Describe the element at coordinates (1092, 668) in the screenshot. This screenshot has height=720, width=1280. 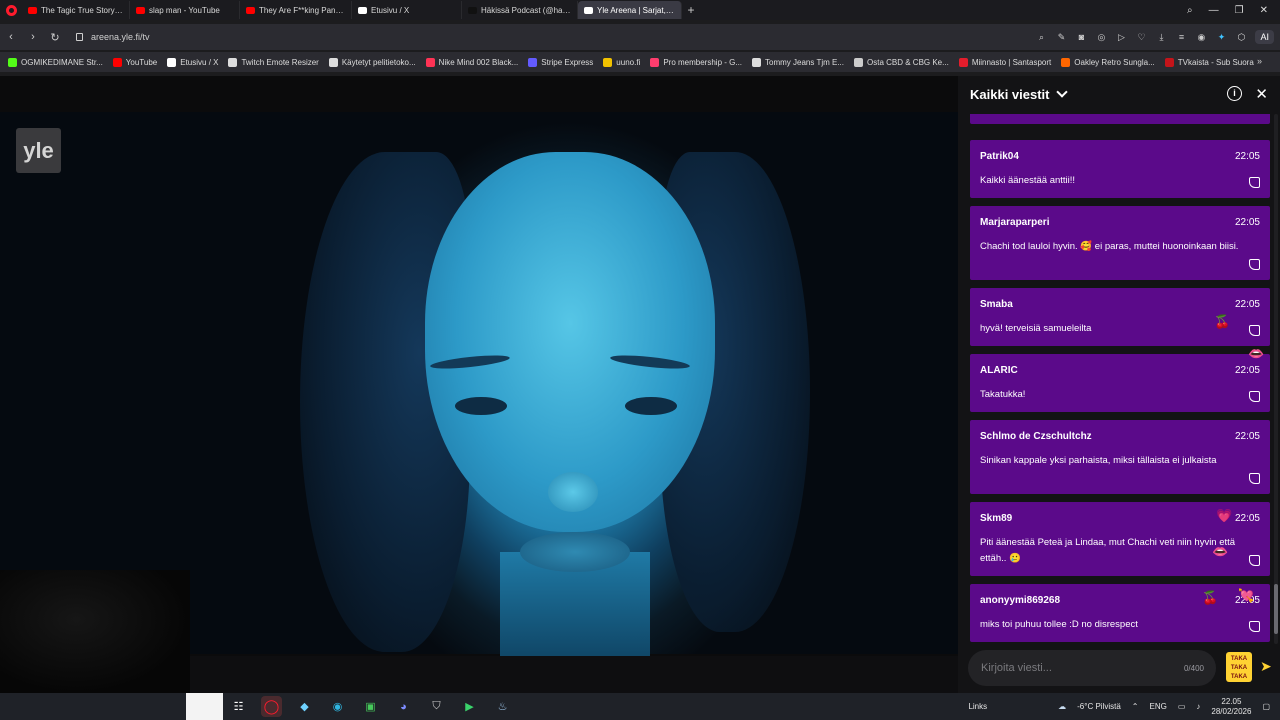
I see `message-input: Kirjoita viesti... 0/400` at that location.